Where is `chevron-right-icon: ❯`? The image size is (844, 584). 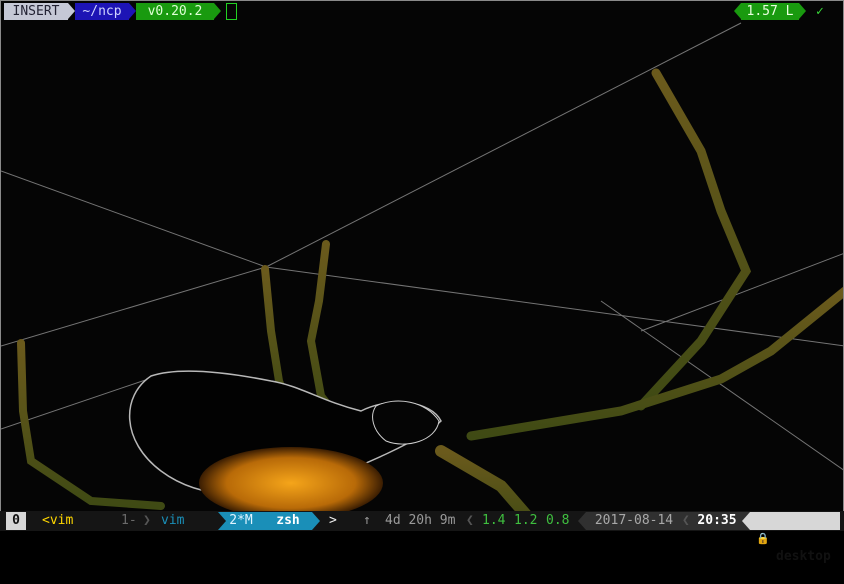 chevron-right-icon: ❯ is located at coordinates (147, 520).